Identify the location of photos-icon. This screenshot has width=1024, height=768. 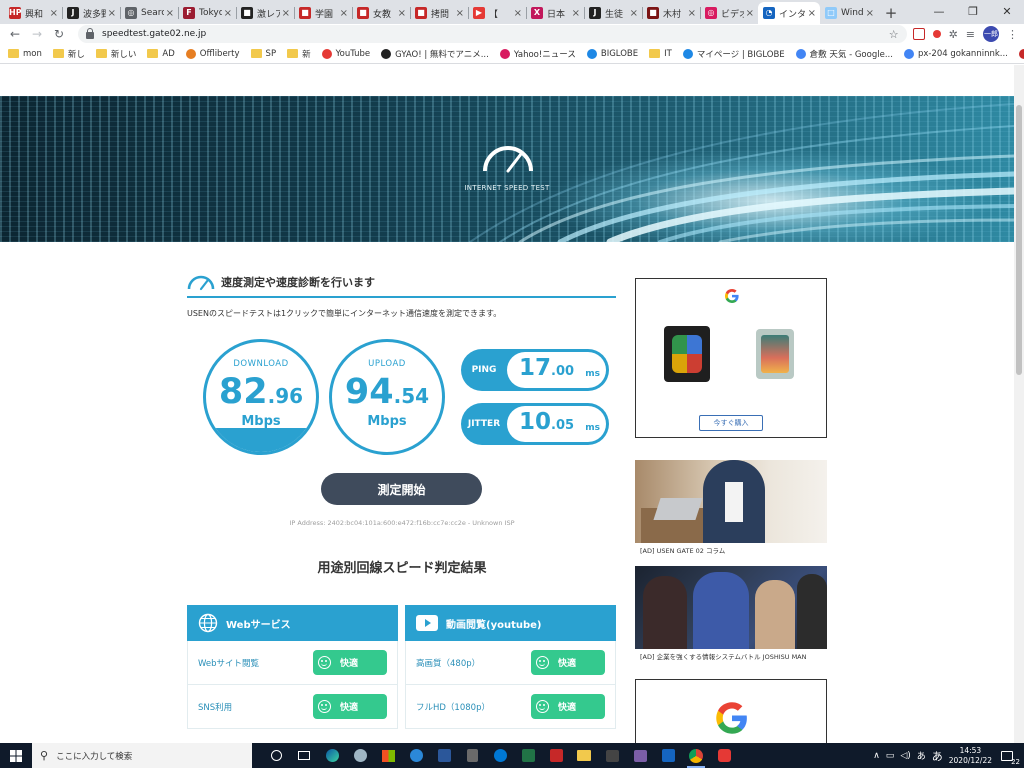
(640, 755).